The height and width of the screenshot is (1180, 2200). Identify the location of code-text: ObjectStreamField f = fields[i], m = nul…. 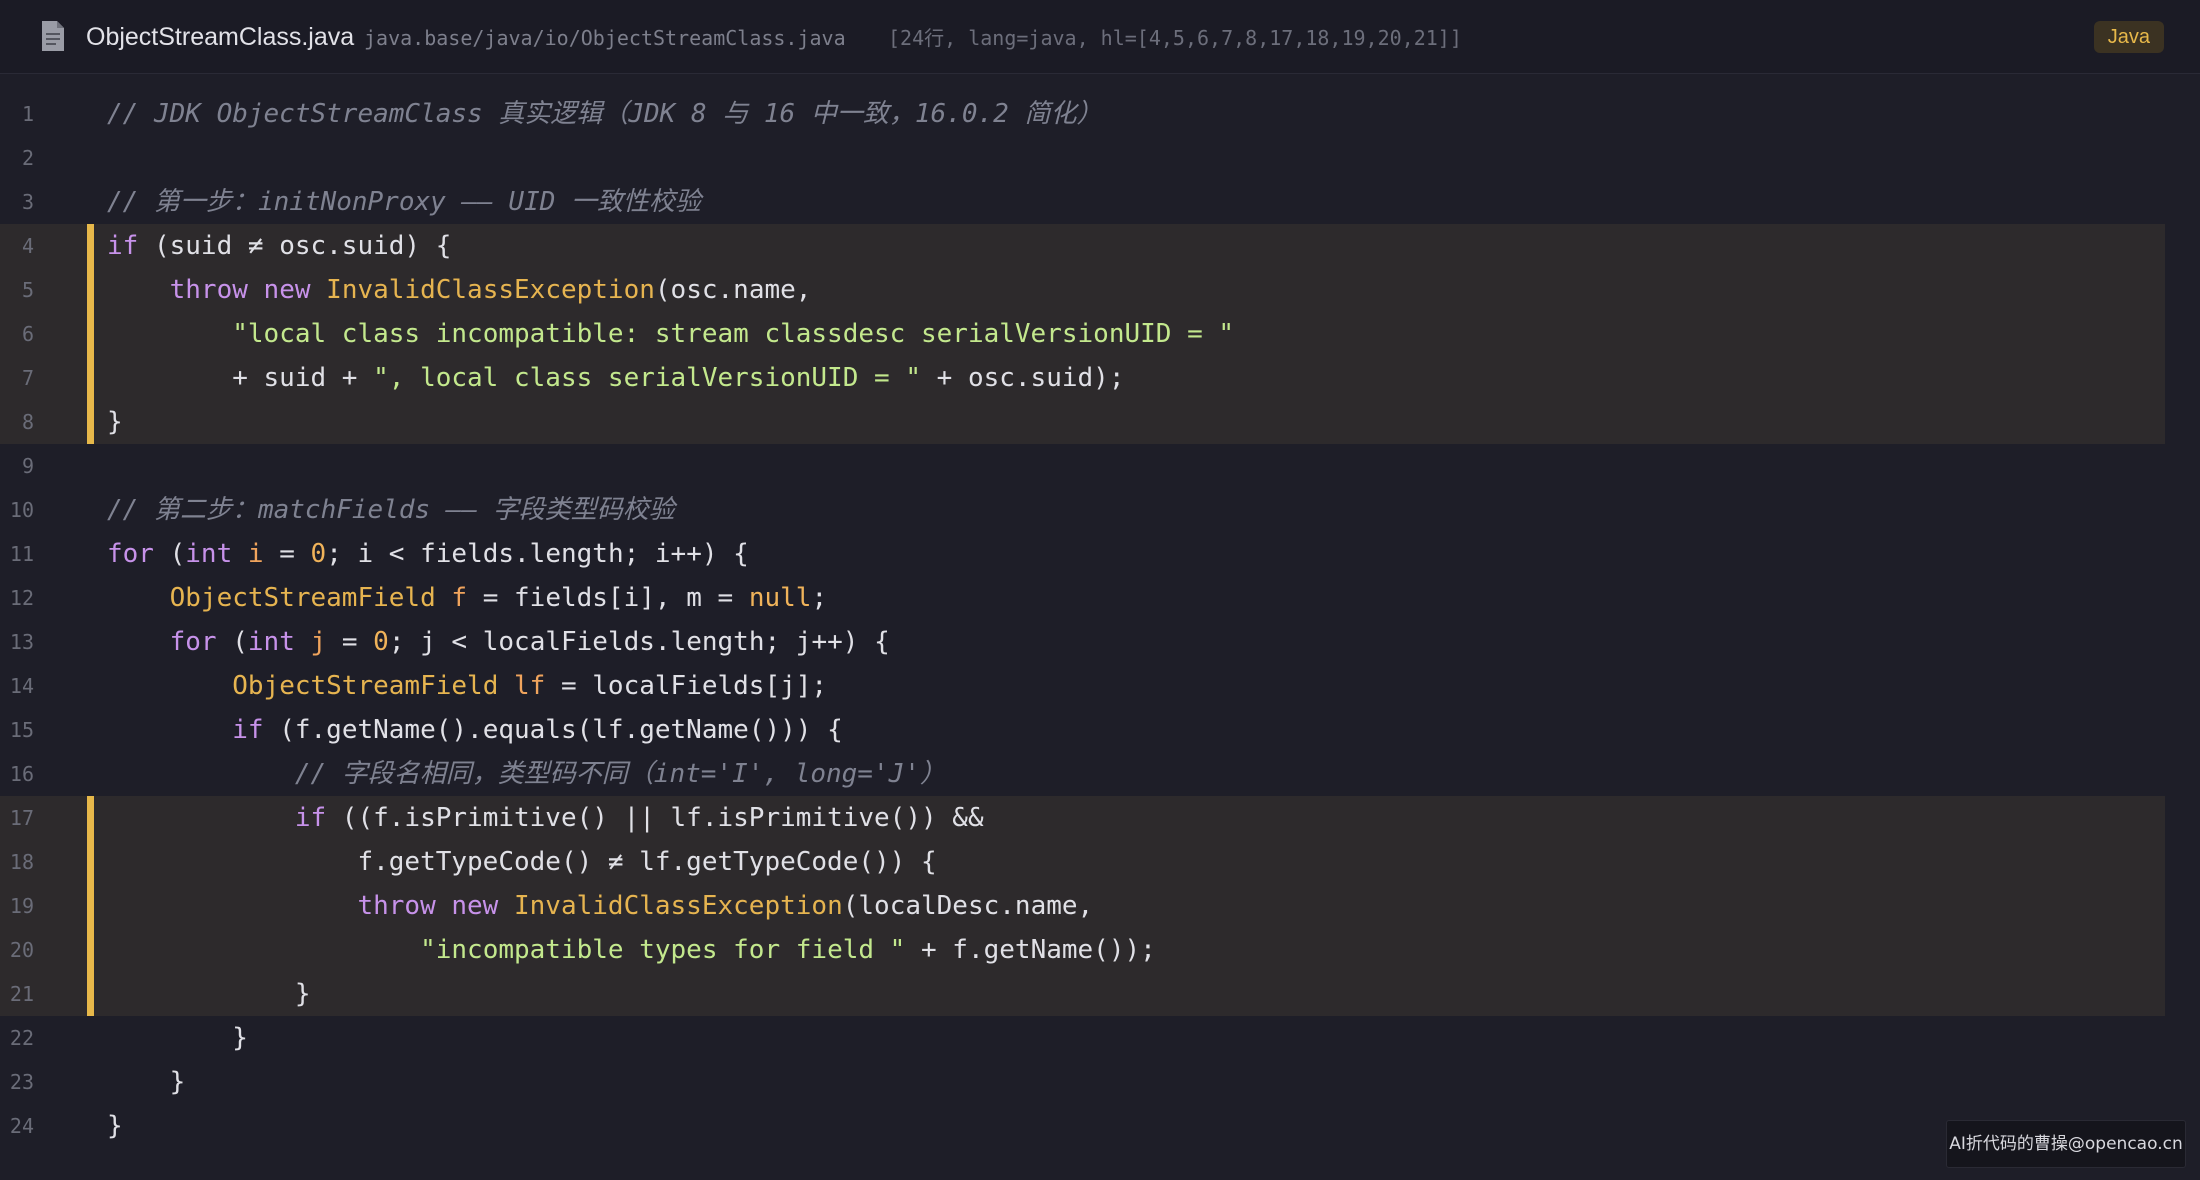
(467, 598).